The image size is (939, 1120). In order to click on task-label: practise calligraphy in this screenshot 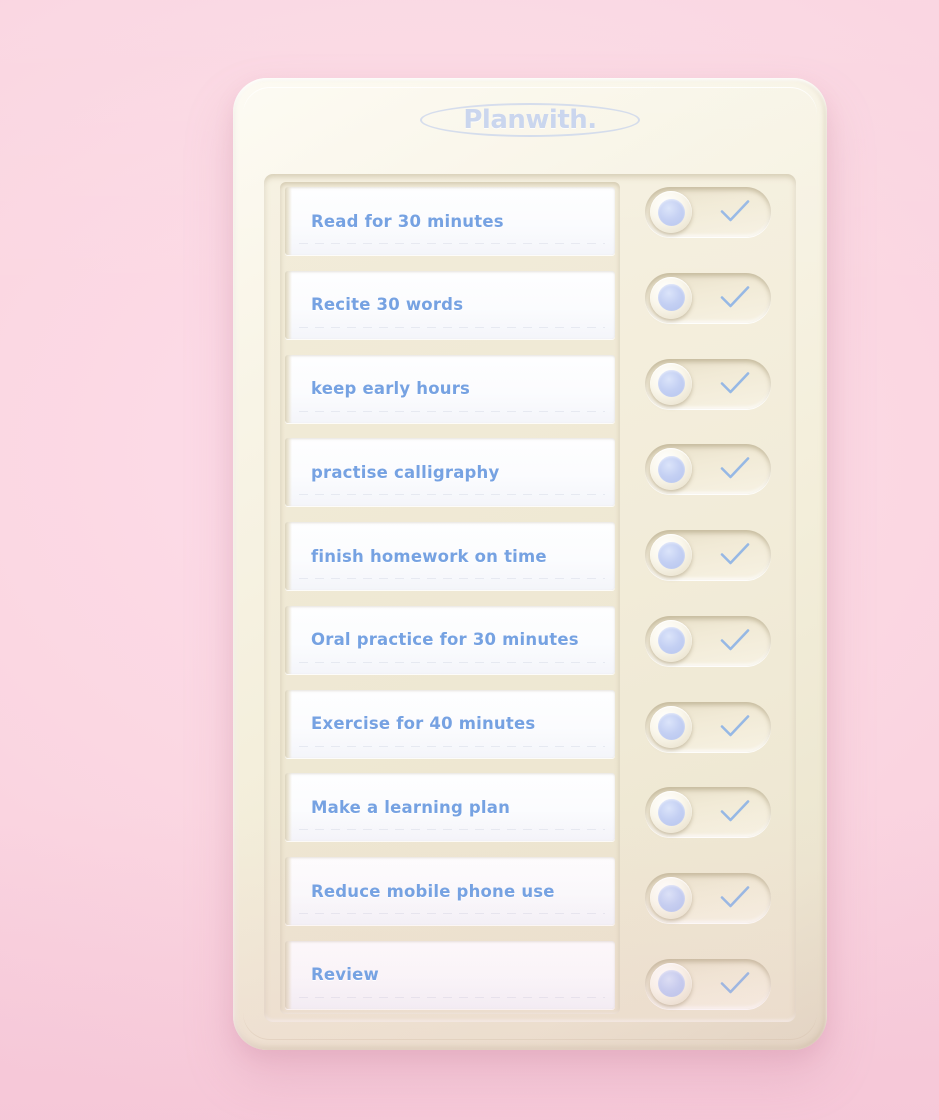, I will do `click(405, 472)`.